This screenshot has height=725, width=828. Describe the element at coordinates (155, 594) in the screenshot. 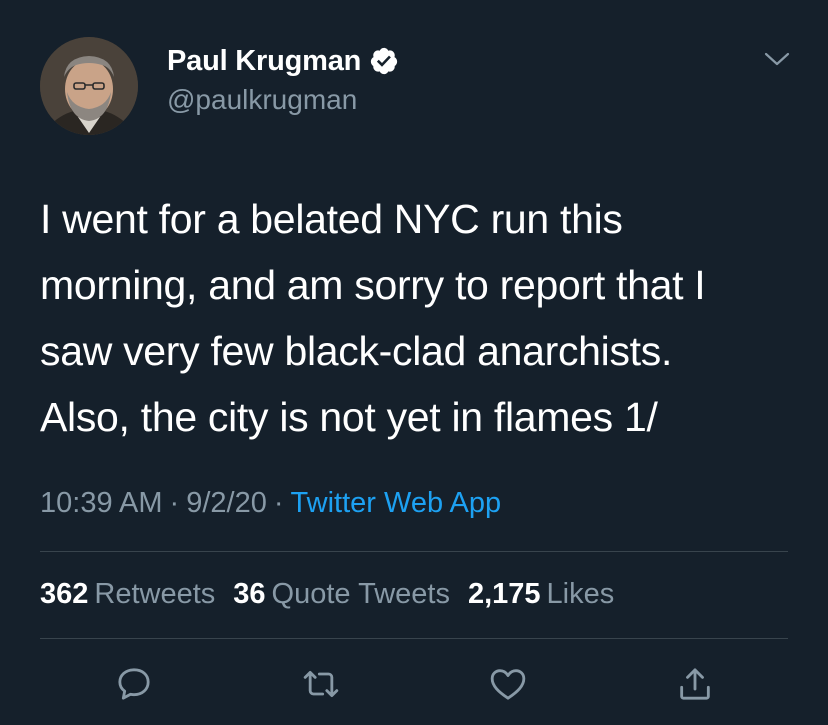

I see `retweets-label: Retweets` at that location.